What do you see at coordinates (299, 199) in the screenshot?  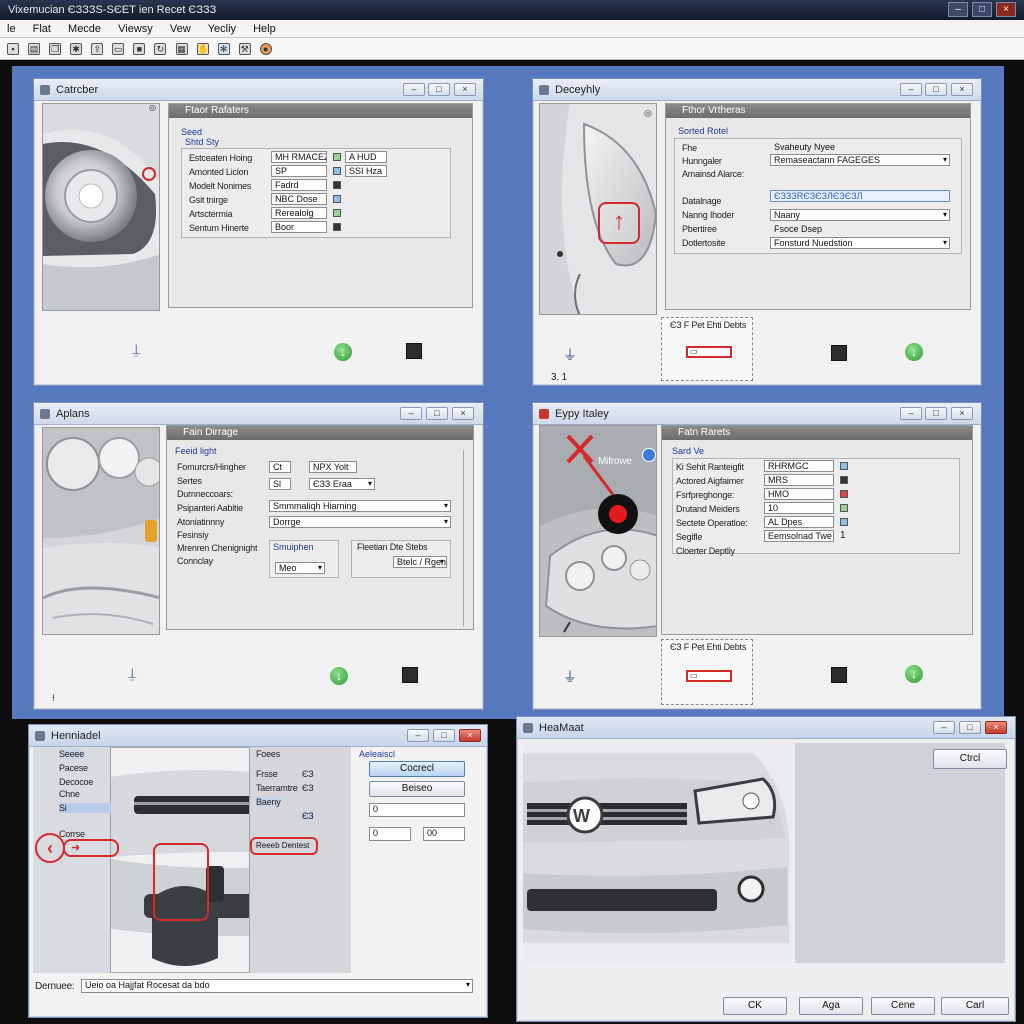 I see `row-field: NBC Dose` at bounding box center [299, 199].